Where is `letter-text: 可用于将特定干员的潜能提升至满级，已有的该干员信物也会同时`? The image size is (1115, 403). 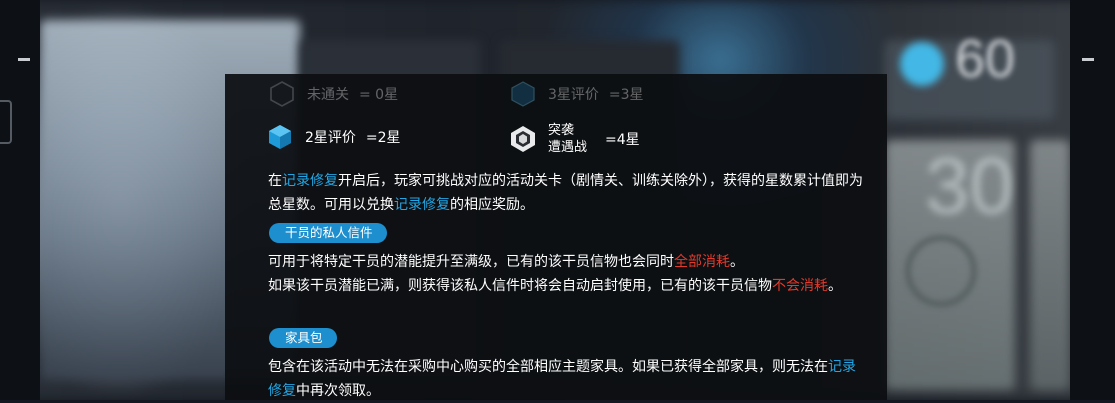
letter-text: 可用于将特定干员的潜能提升至满级，已有的该干员信物也会同时 is located at coordinates (471, 262).